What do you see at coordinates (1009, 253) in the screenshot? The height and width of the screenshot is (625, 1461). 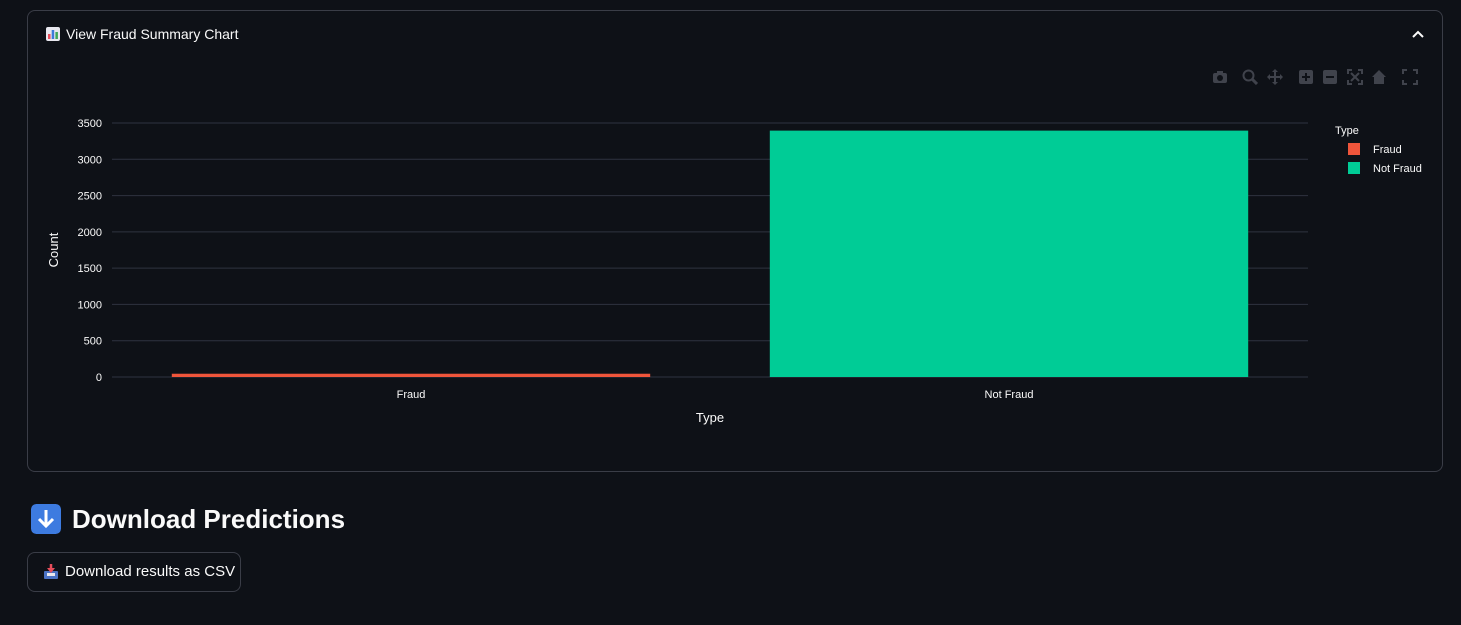 I see `bar-not-fraud` at bounding box center [1009, 253].